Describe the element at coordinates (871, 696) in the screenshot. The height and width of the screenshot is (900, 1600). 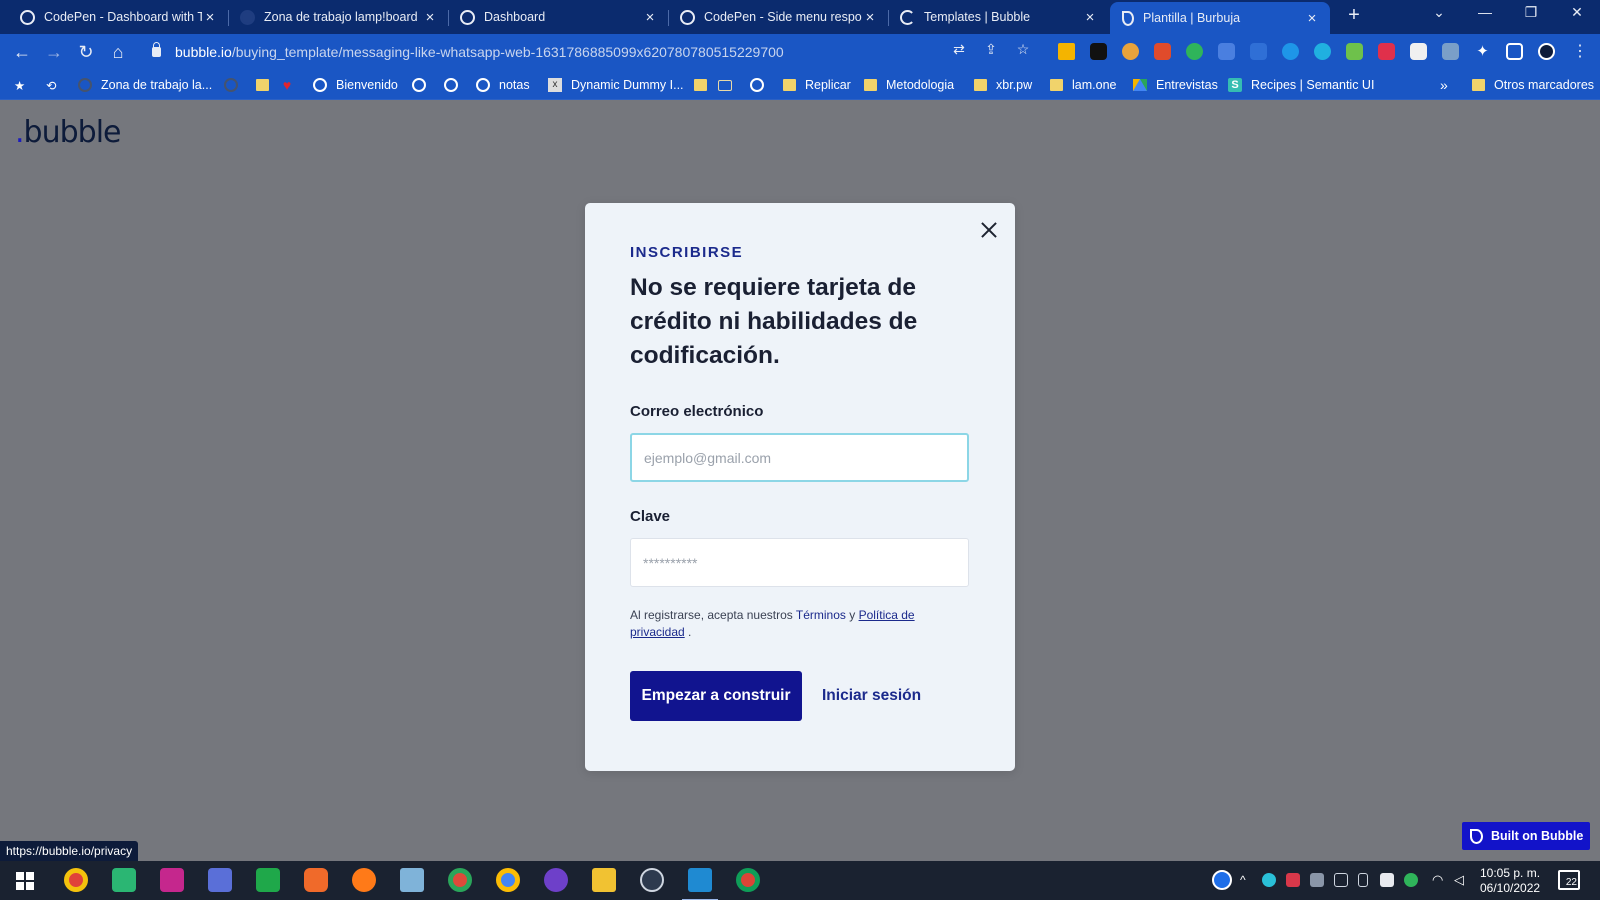
I see `login-link: Iniciar sesión` at that location.